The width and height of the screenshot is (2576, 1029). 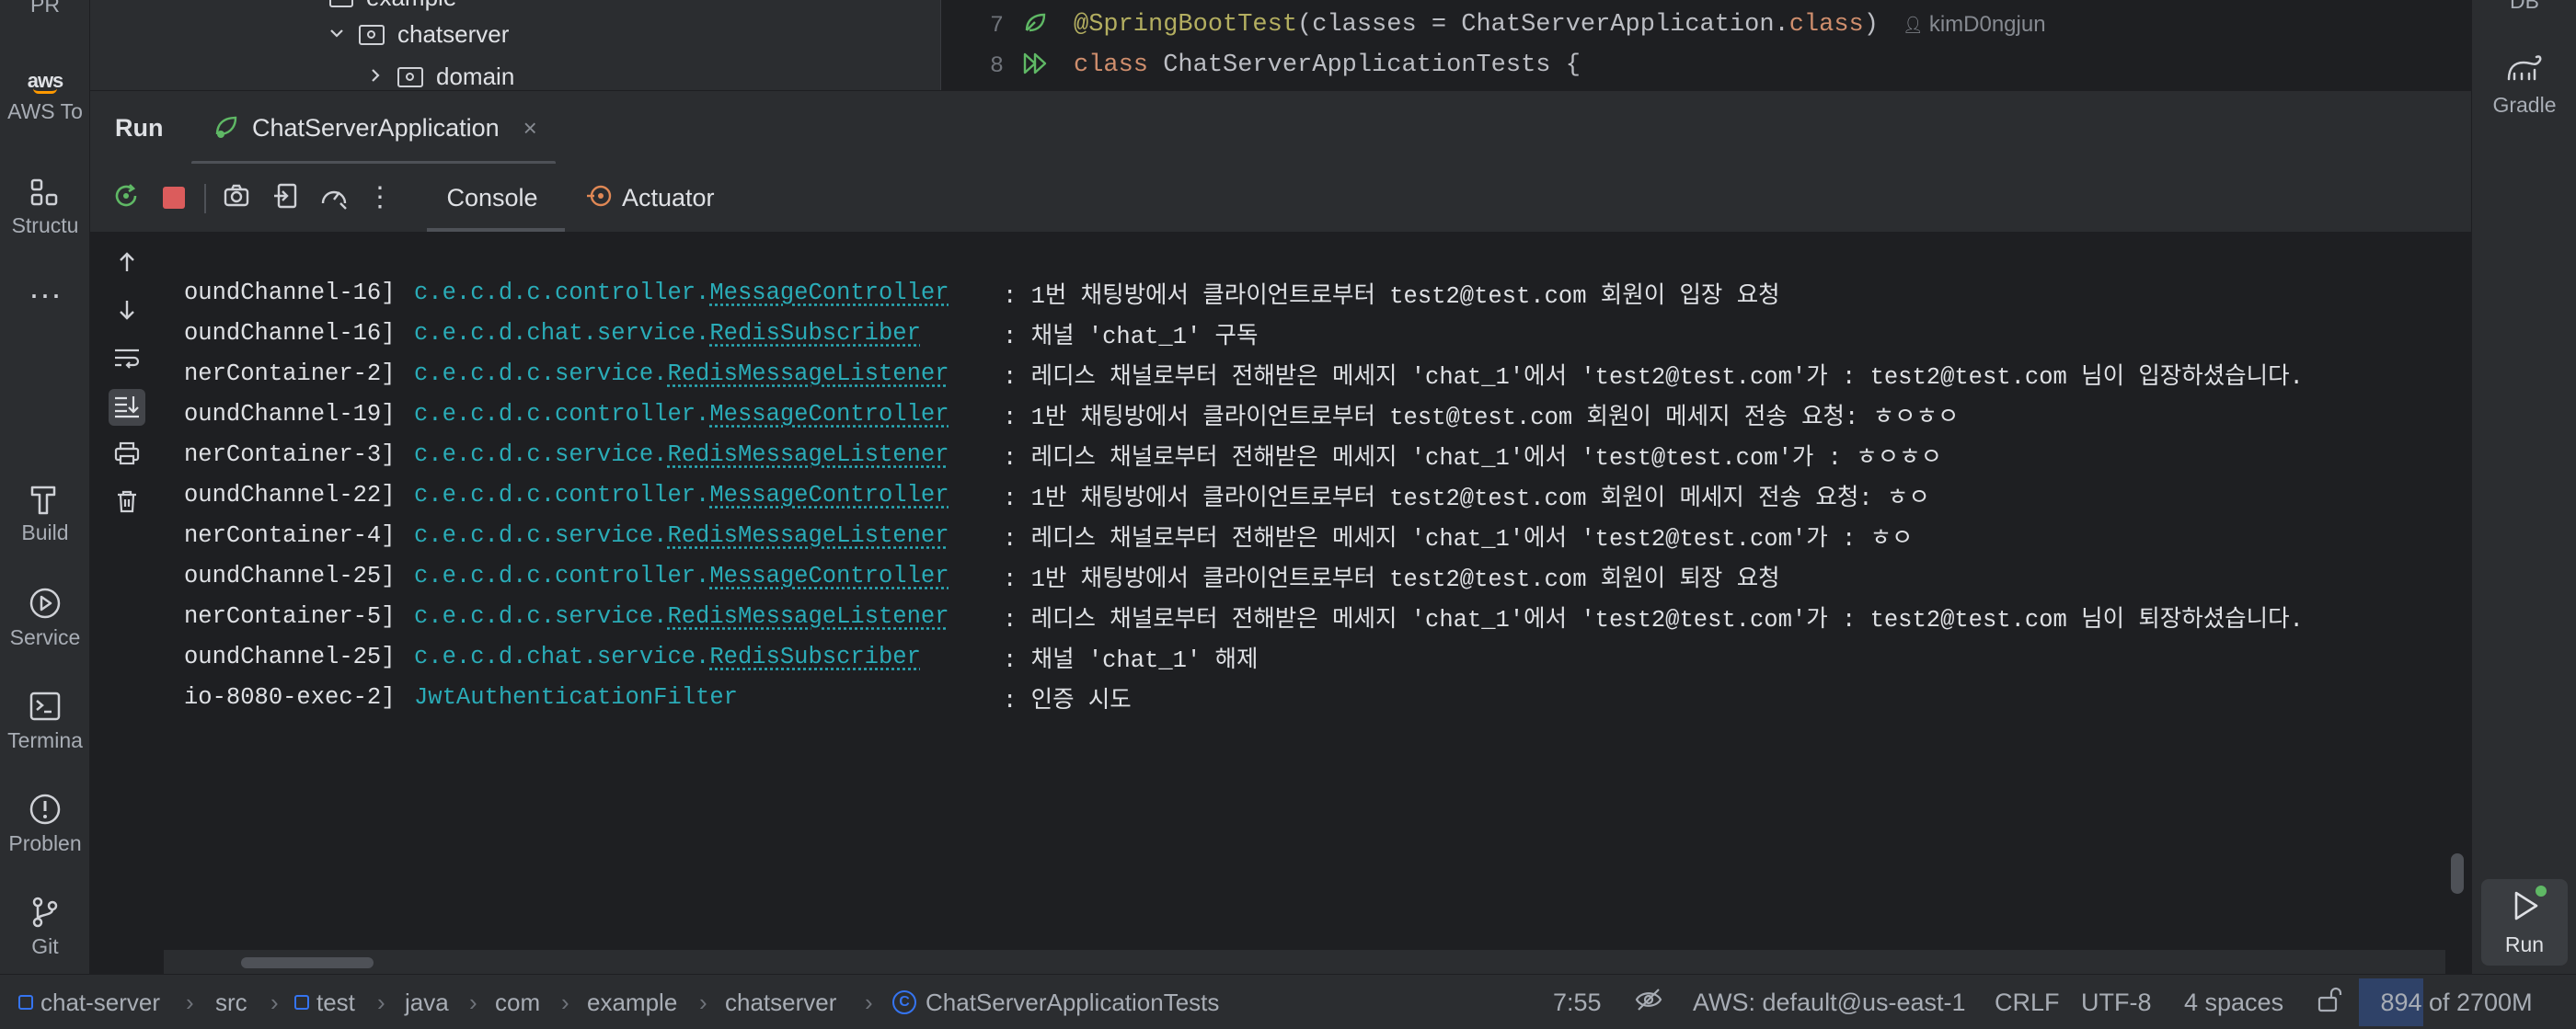 What do you see at coordinates (576, 697) in the screenshot?
I see `logger-package: JwtAuthenticationFilter` at bounding box center [576, 697].